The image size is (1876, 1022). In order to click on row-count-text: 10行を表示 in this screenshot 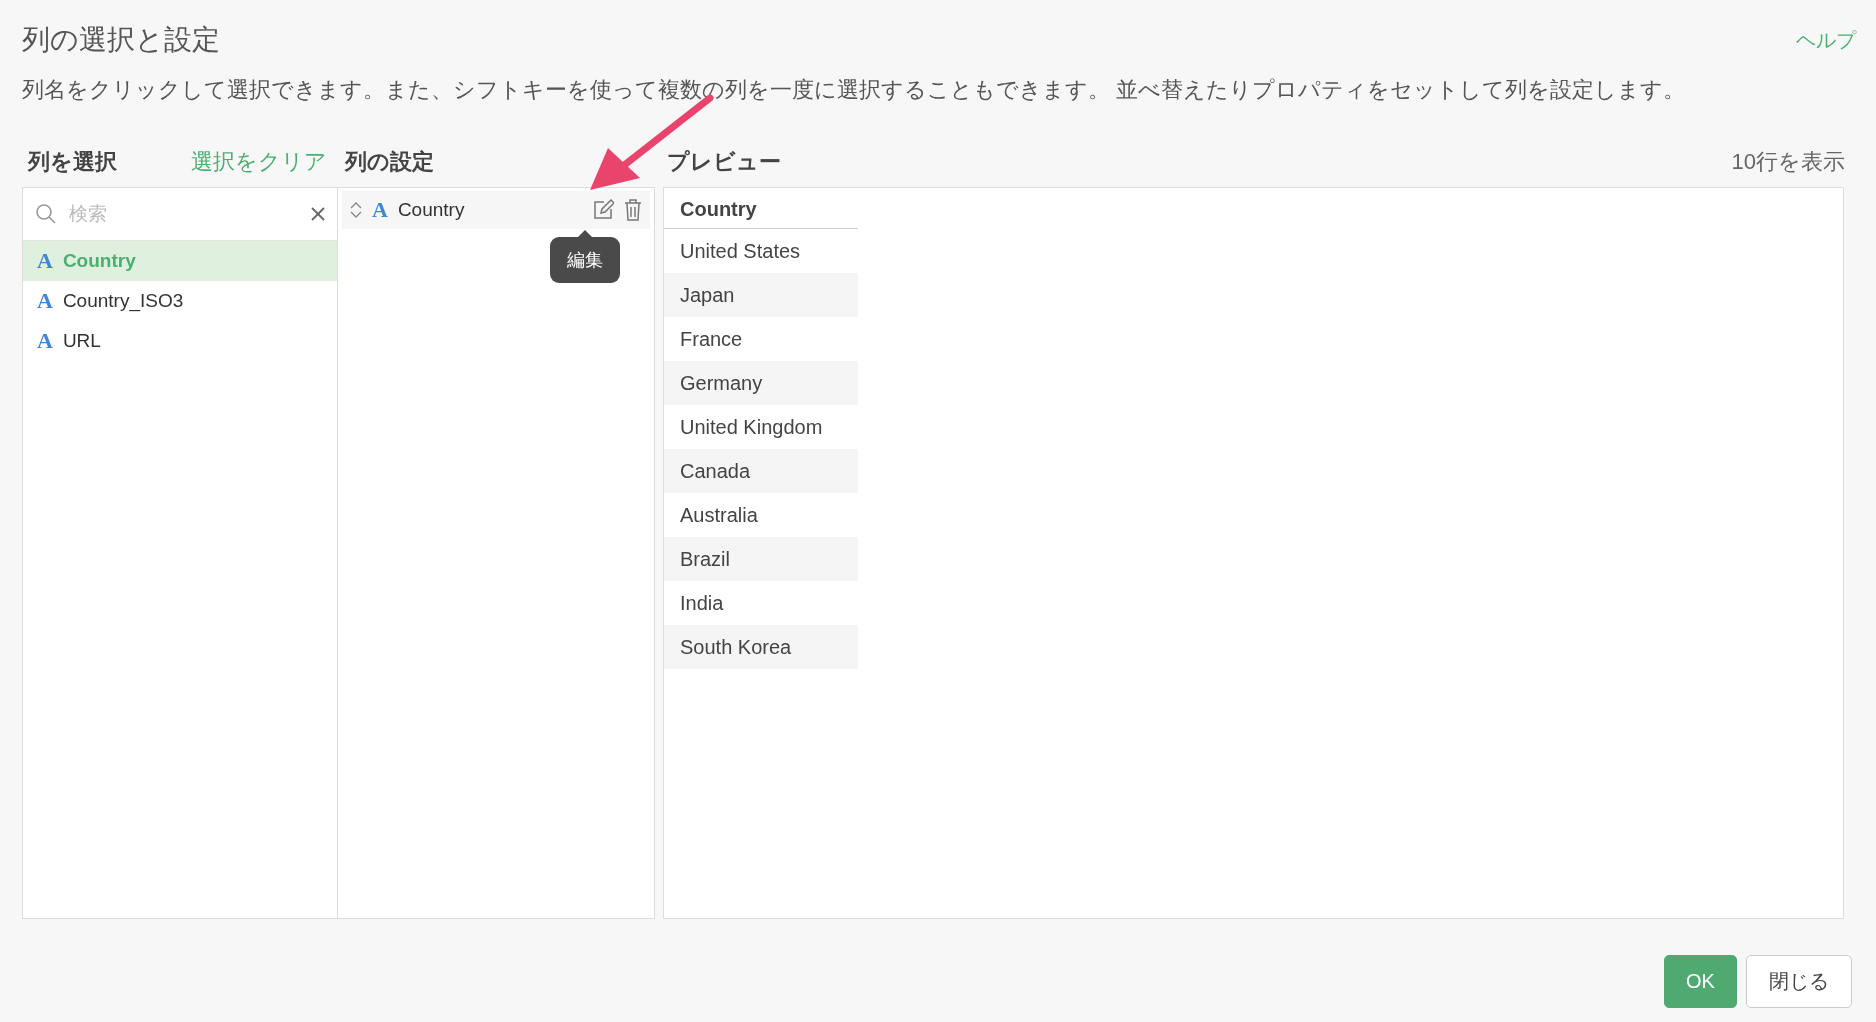, I will do `click(1788, 162)`.